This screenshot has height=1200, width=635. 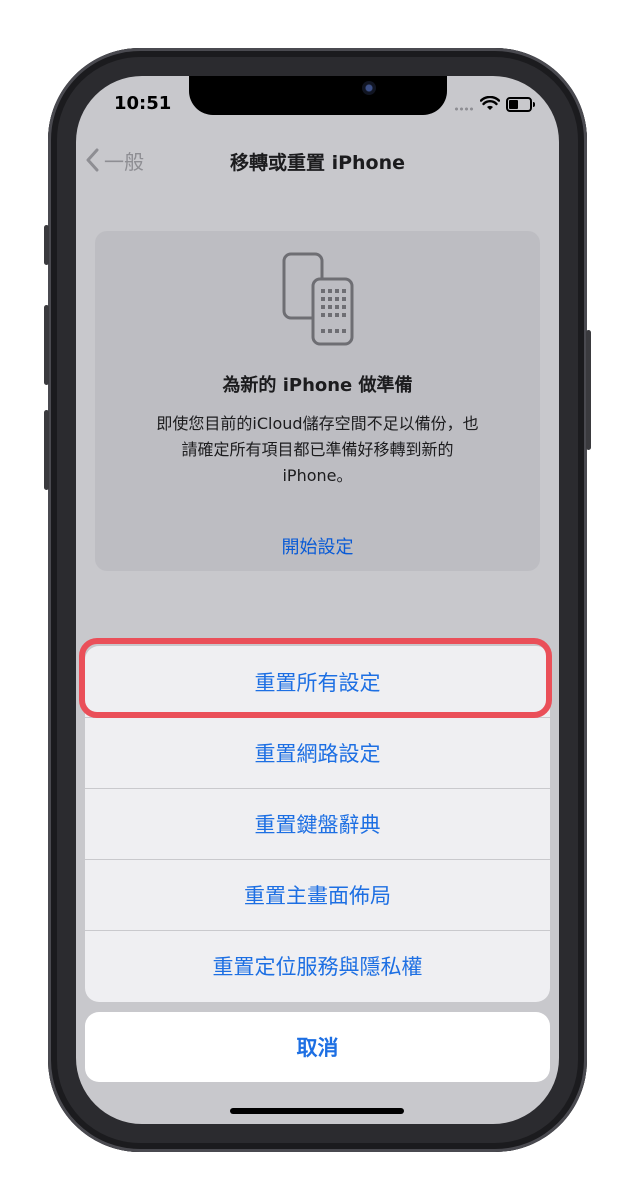 I want to click on iphone-transfer-icon, so click(x=318, y=299).